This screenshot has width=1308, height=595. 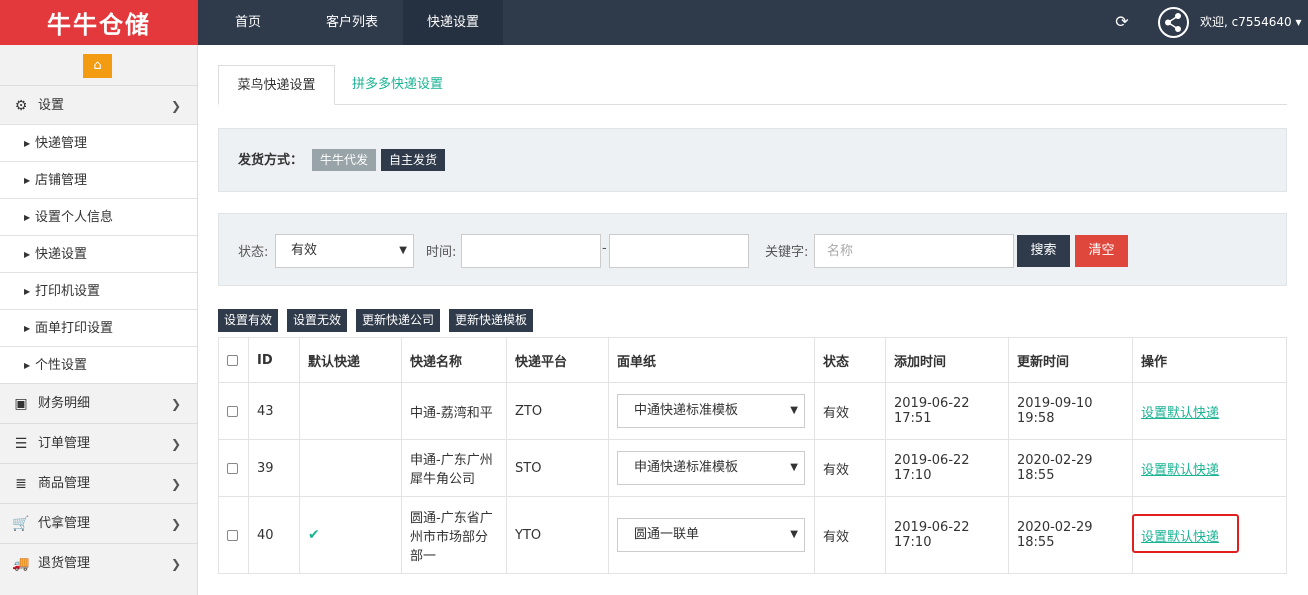 I want to click on top-nav: 首页 客户列表 快递设置, so click(x=350, y=22).